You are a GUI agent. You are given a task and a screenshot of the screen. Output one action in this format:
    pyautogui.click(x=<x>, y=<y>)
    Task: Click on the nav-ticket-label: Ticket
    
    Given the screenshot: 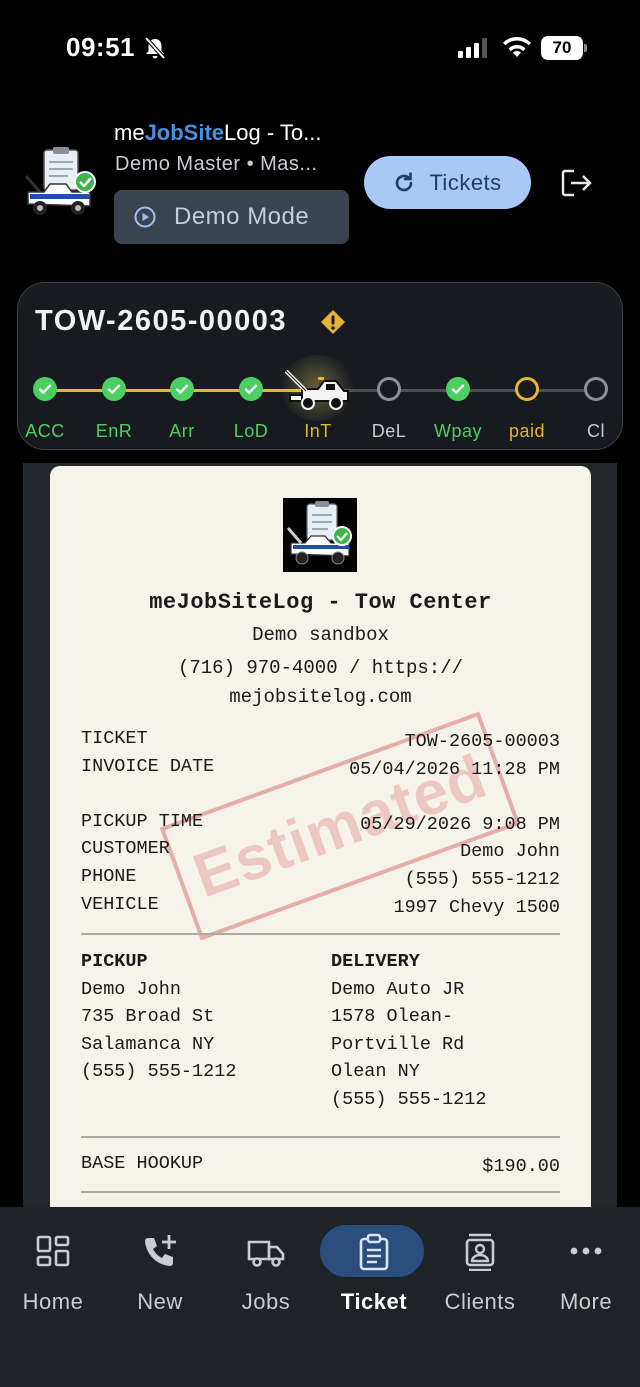 What is the action you would take?
    pyautogui.click(x=374, y=1301)
    